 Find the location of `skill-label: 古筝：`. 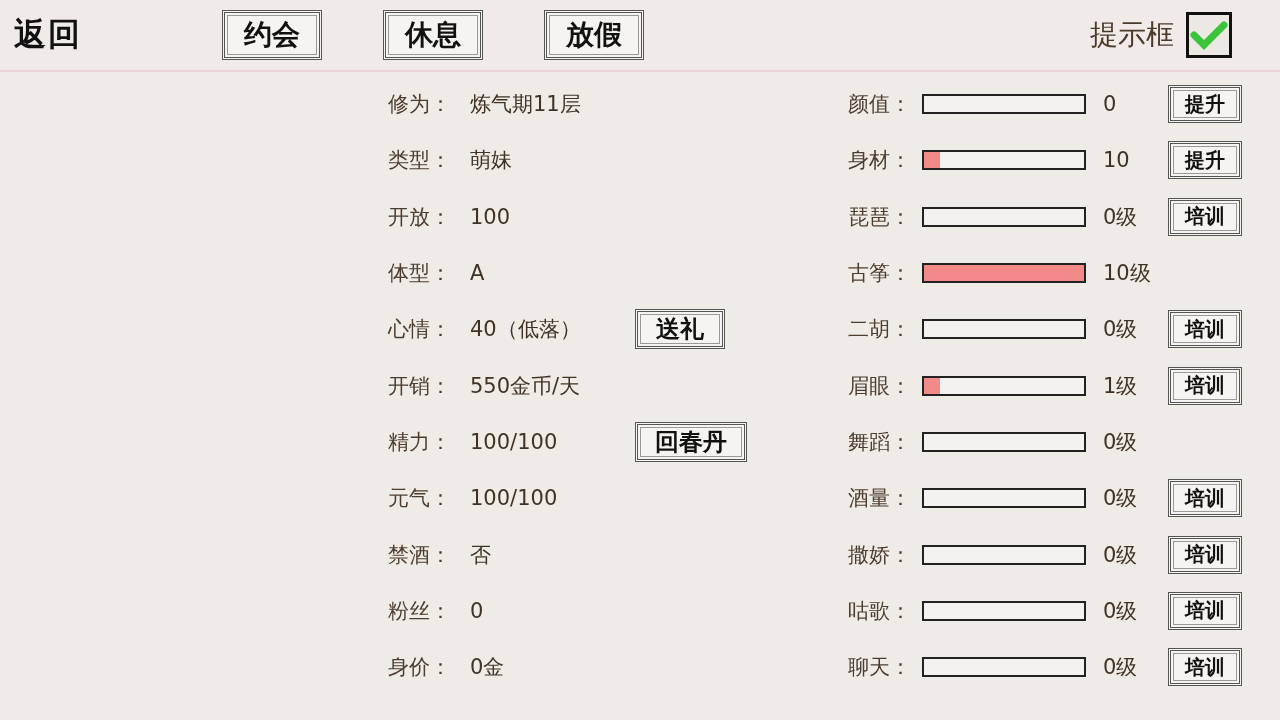

skill-label: 古筝： is located at coordinates (880, 274).